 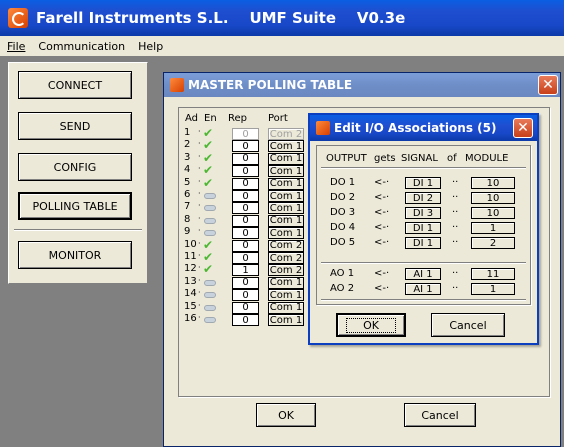 What do you see at coordinates (423, 168) in the screenshot?
I see `io-divider-top` at bounding box center [423, 168].